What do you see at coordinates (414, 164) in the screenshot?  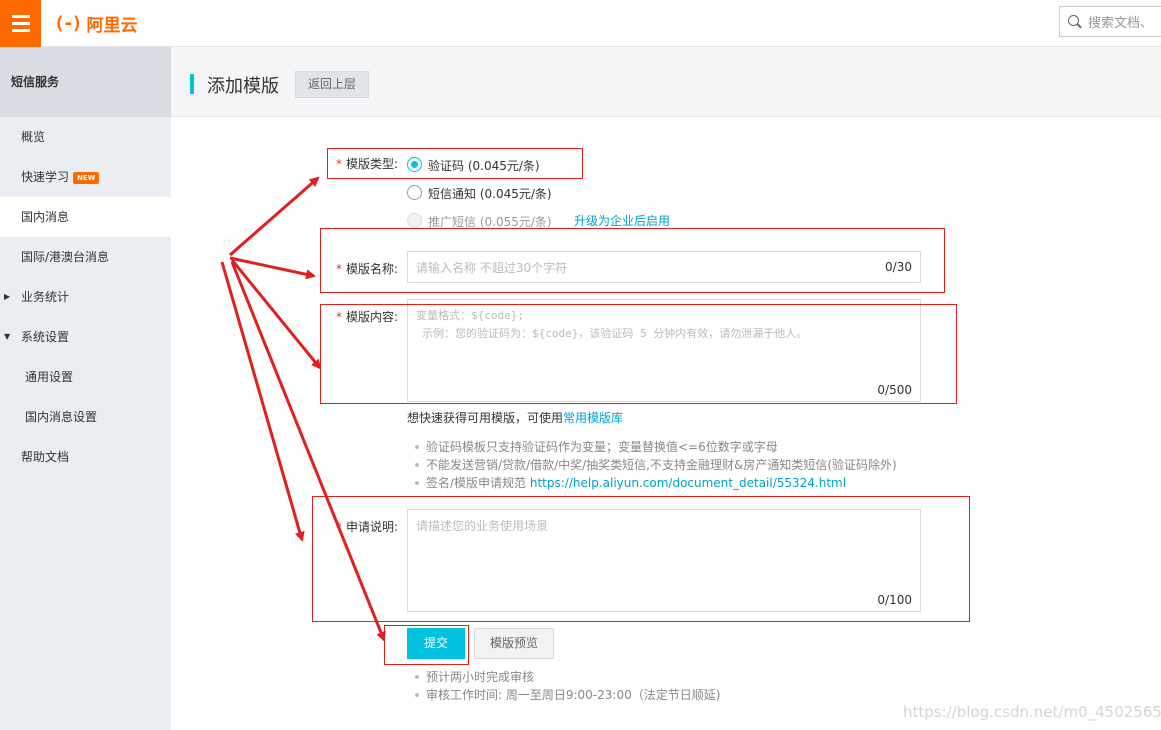 I see `radio-verification-code` at bounding box center [414, 164].